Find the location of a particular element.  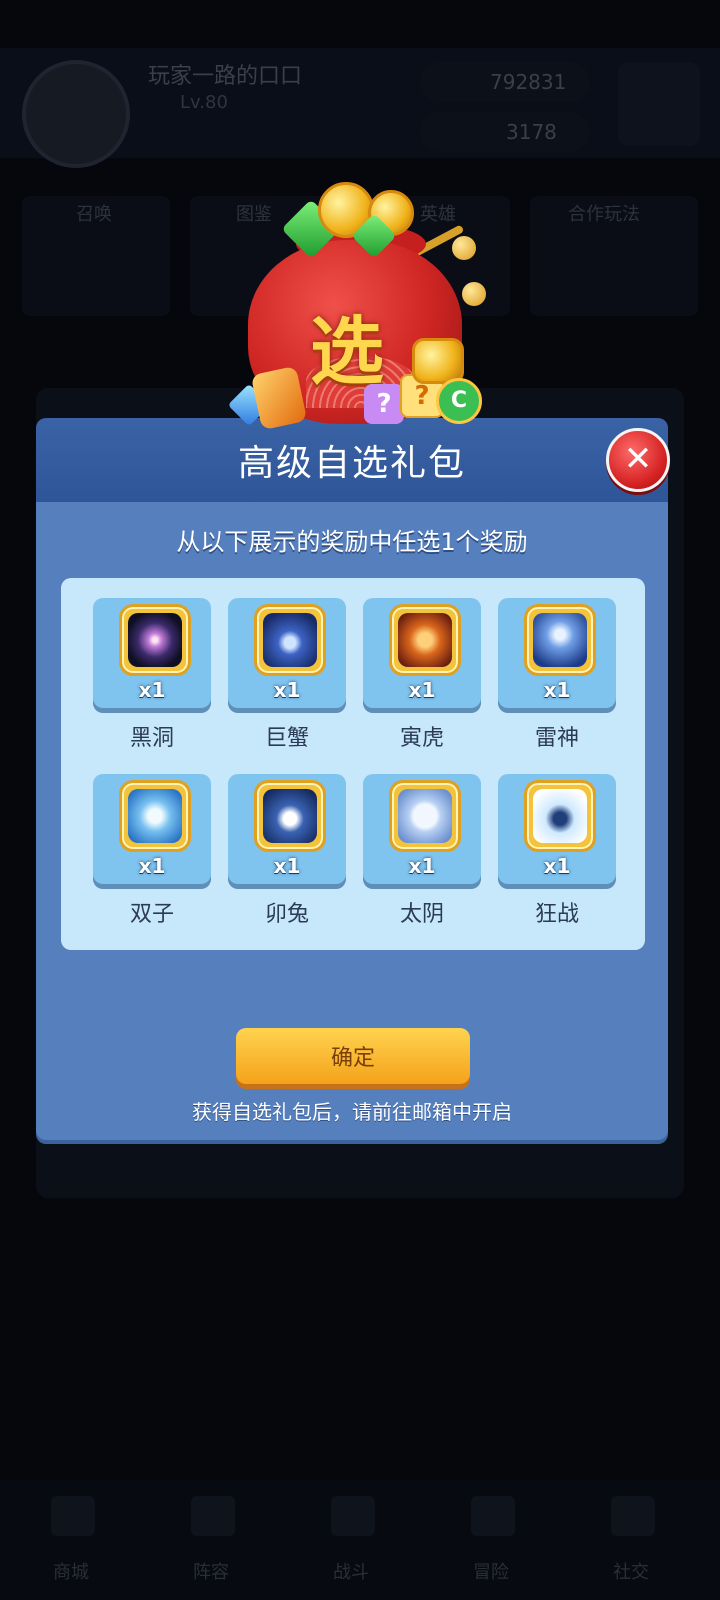

player-name: 玩家一路的口口 is located at coordinates (225, 76).